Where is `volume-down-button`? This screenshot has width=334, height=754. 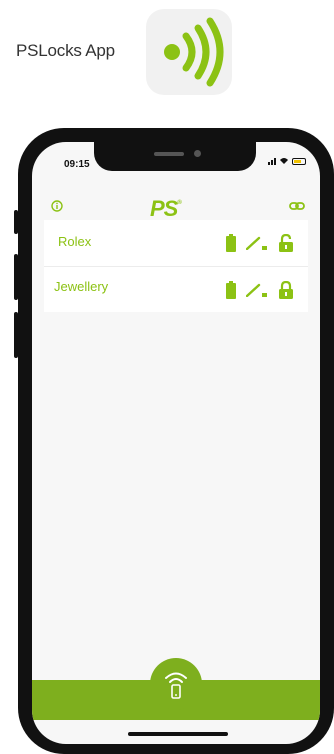 volume-down-button is located at coordinates (16, 335).